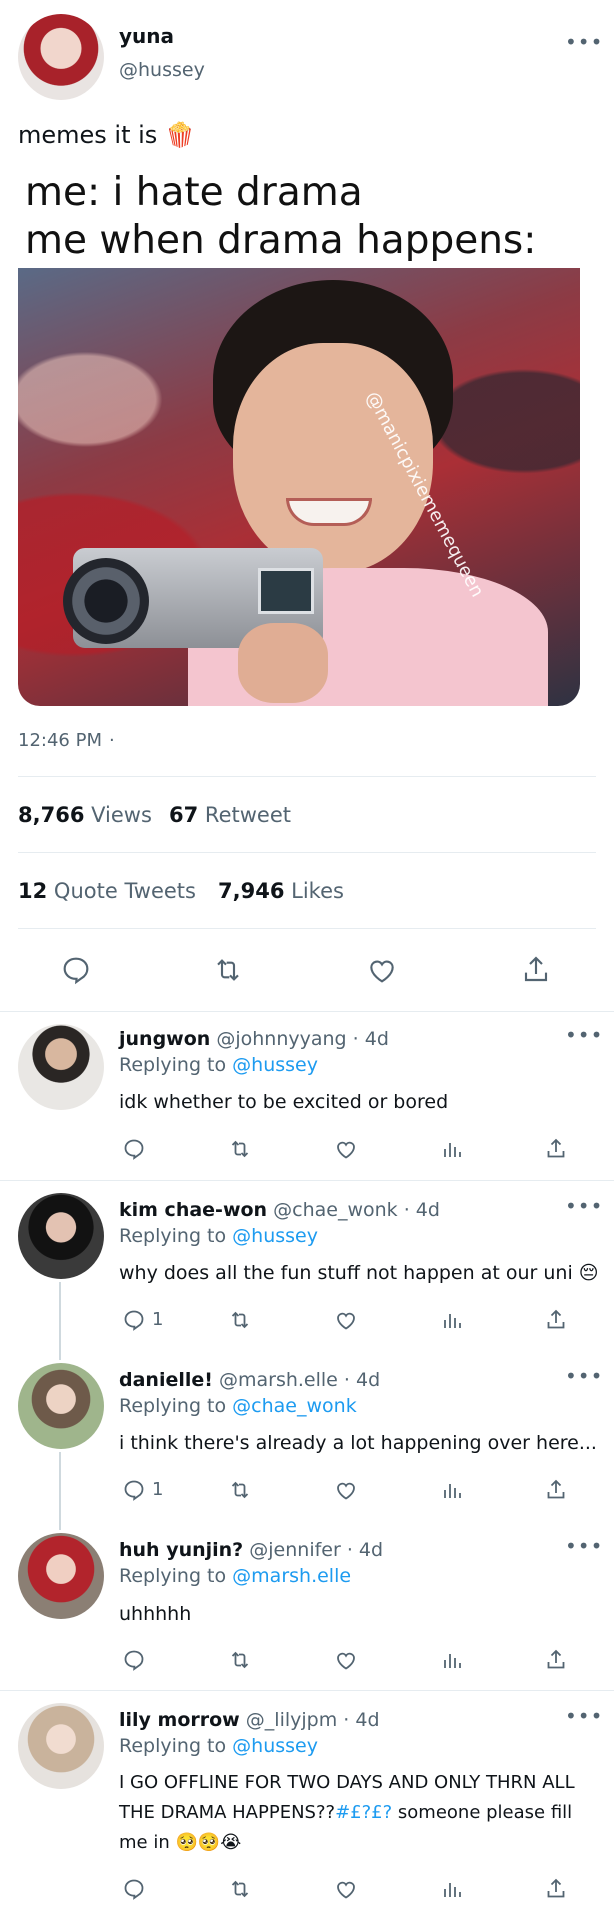 The height and width of the screenshot is (1920, 614). I want to click on retweets-stat: 67 Retweet, so click(230, 815).